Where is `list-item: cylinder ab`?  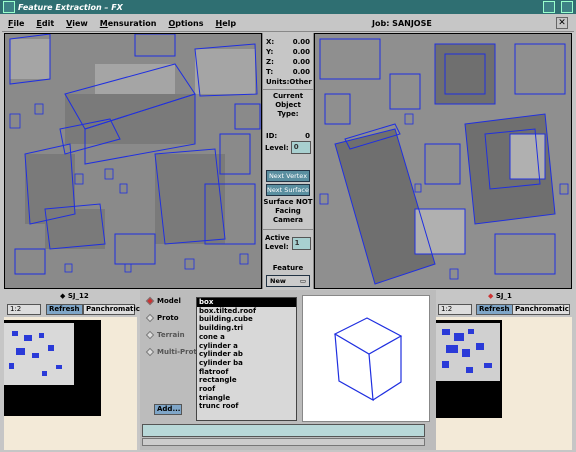
list-item: cylinder ab is located at coordinates (246, 354).